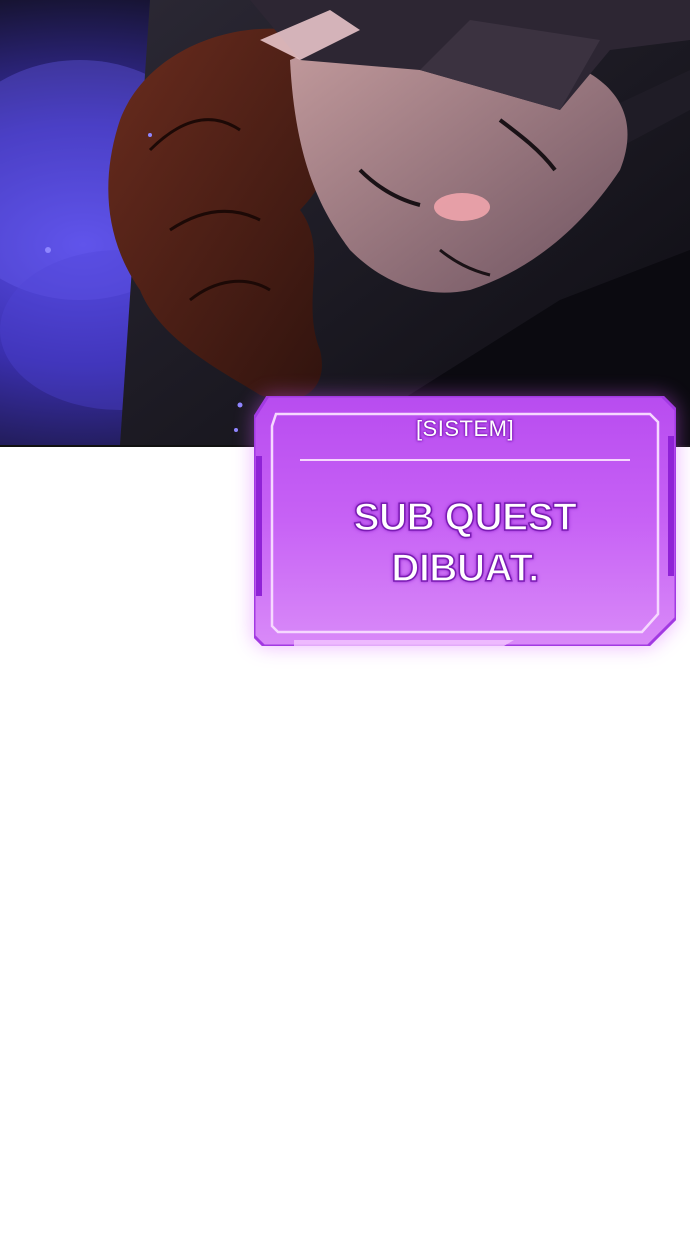 This screenshot has height=1240, width=690. Describe the element at coordinates (465, 428) in the screenshot. I see `system-header-label: [SISTEM]` at that location.